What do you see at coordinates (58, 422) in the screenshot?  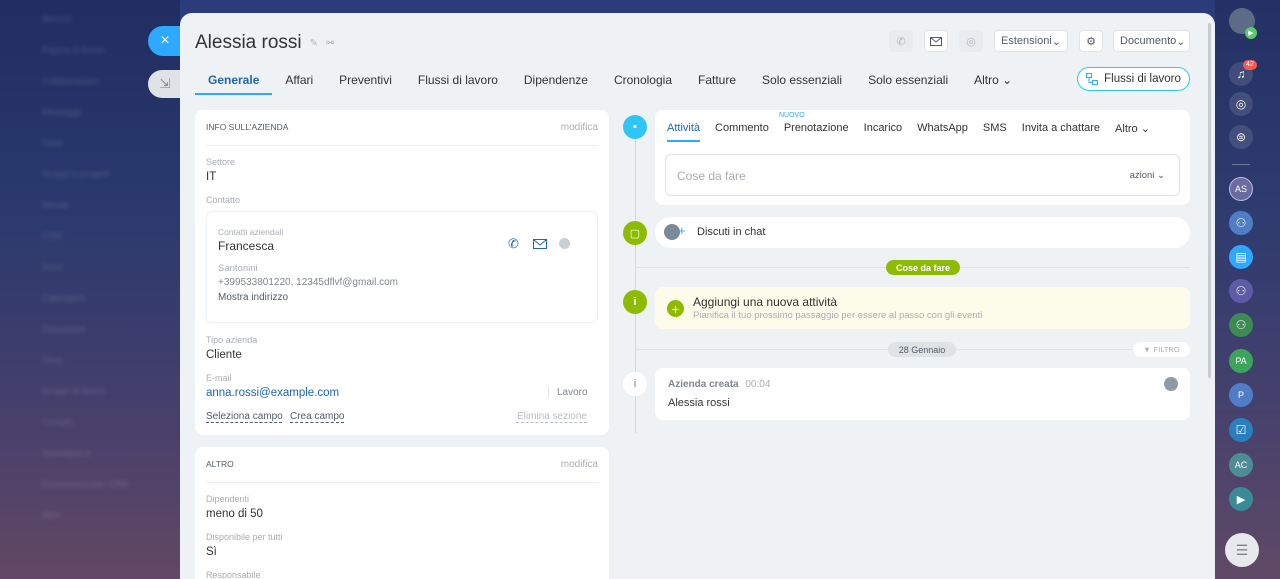 I see `background-menu-item: Contatti` at bounding box center [58, 422].